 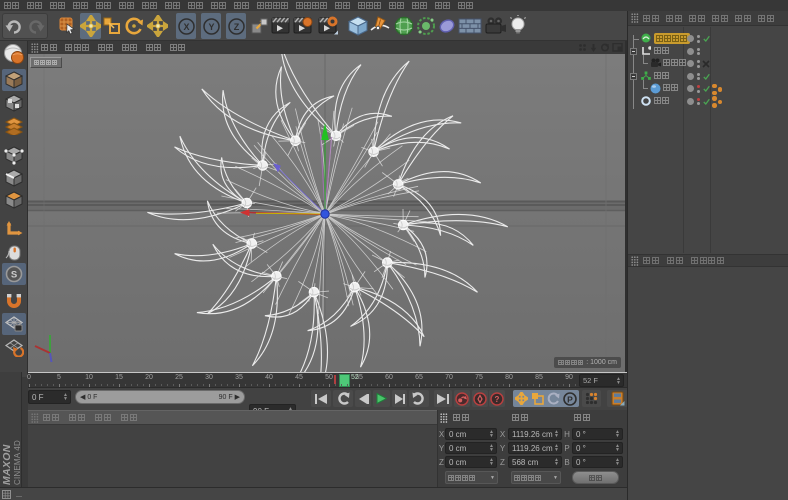 What do you see at coordinates (14, 275) in the screenshot?
I see `svg-text: S` at bounding box center [14, 275].